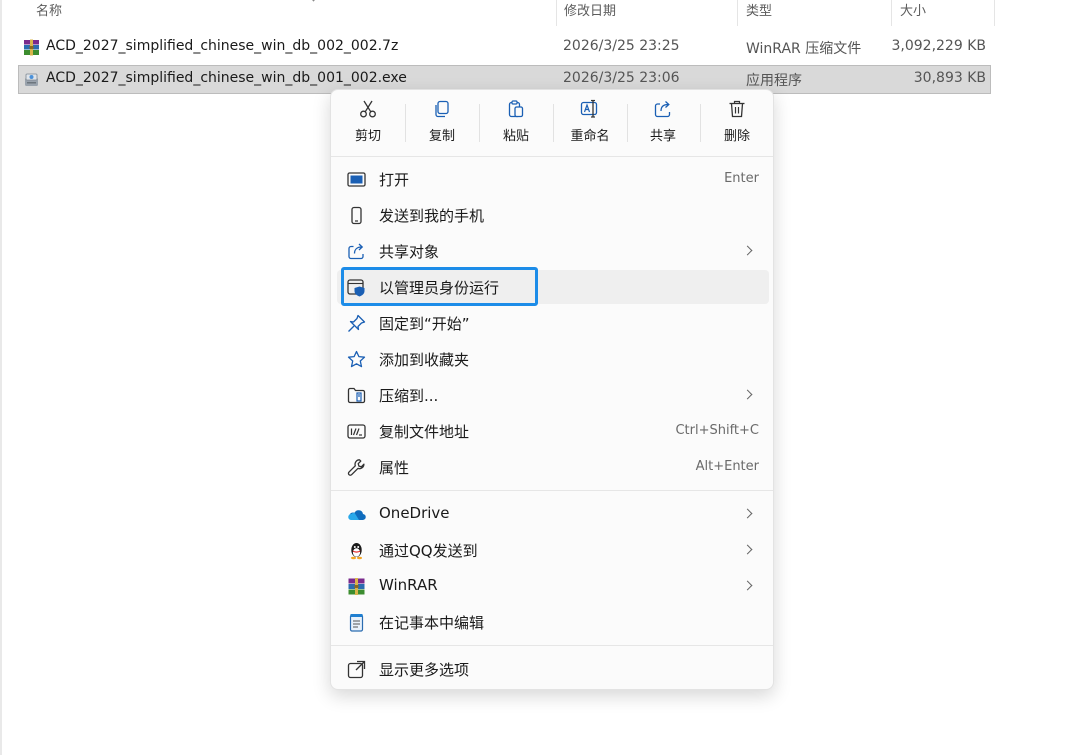 This screenshot has height=755, width=1080. Describe the element at coordinates (31, 79) in the screenshot. I see `installer-exe-icon` at that location.